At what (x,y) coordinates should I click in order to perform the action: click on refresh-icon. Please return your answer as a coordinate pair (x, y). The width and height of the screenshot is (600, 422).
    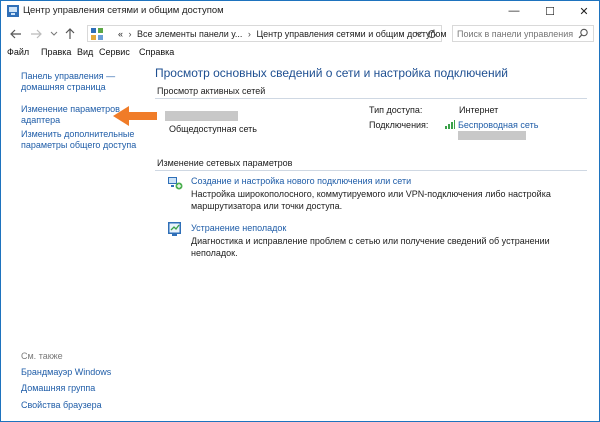
    Looking at the image, I should click on (432, 34).